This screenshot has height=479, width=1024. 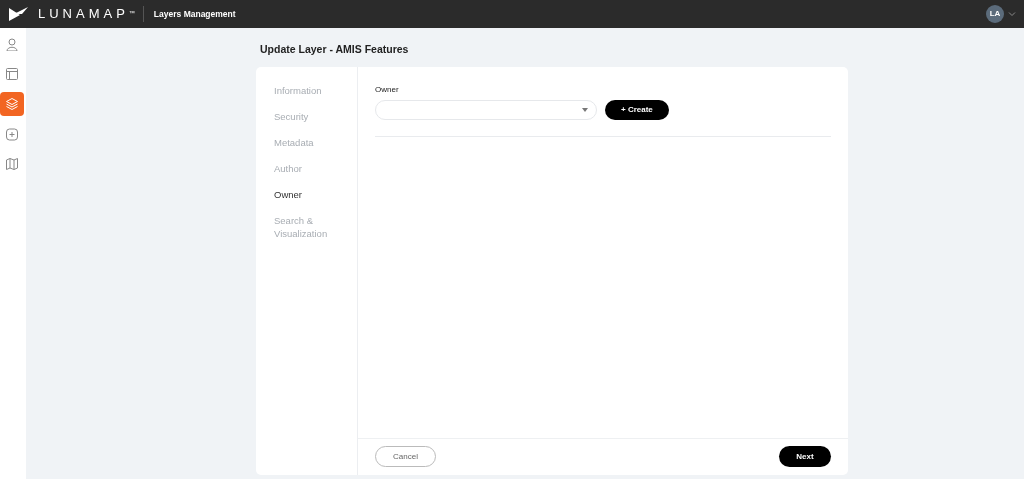 I want to click on chevron-down-icon, so click(x=1012, y=14).